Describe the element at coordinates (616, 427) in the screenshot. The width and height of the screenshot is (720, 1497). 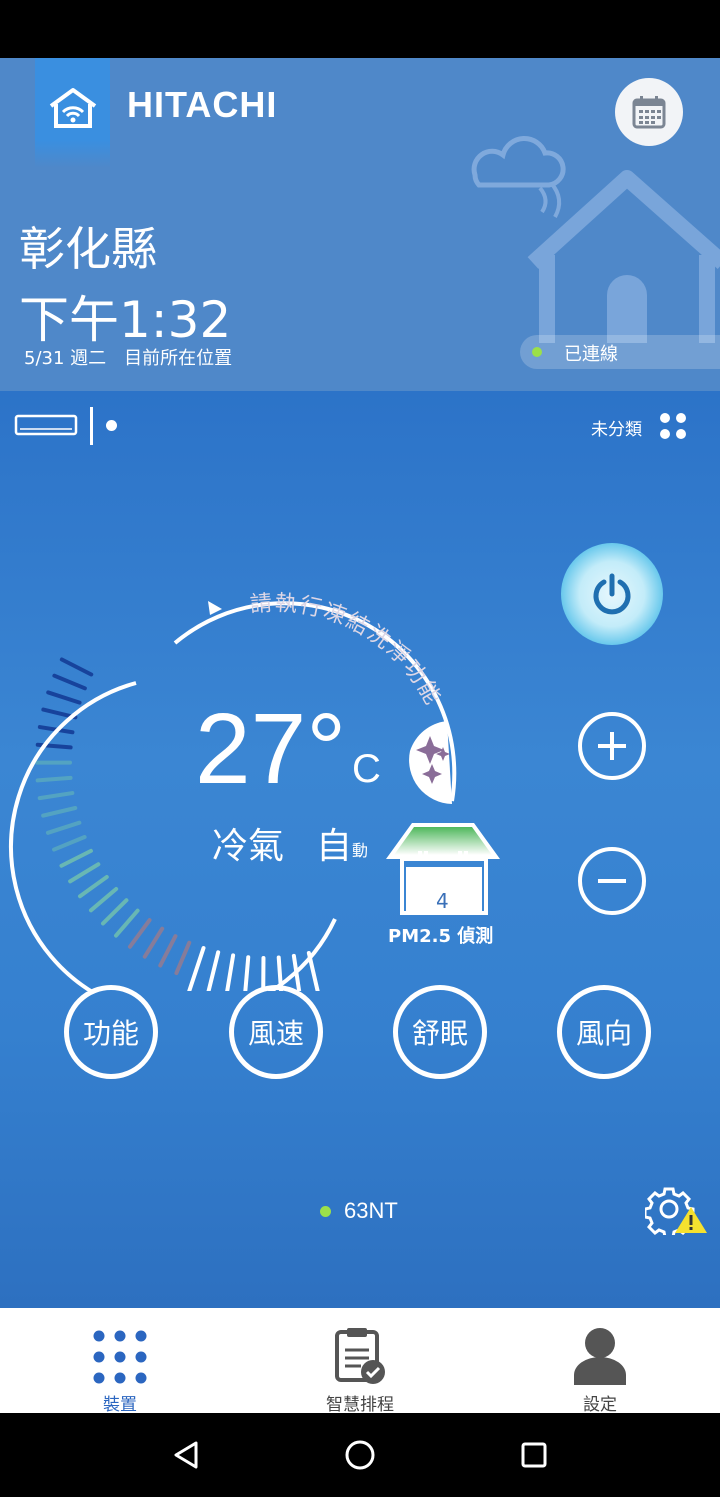
I see `category-label: 未分類` at that location.